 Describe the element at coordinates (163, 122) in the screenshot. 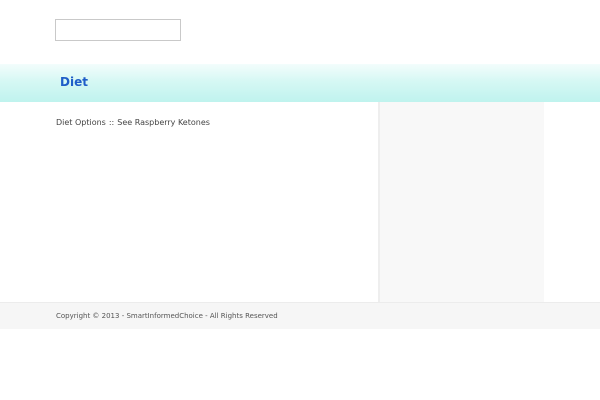

I see `raspberry-ketones-link: See Raspberry Ketones` at that location.